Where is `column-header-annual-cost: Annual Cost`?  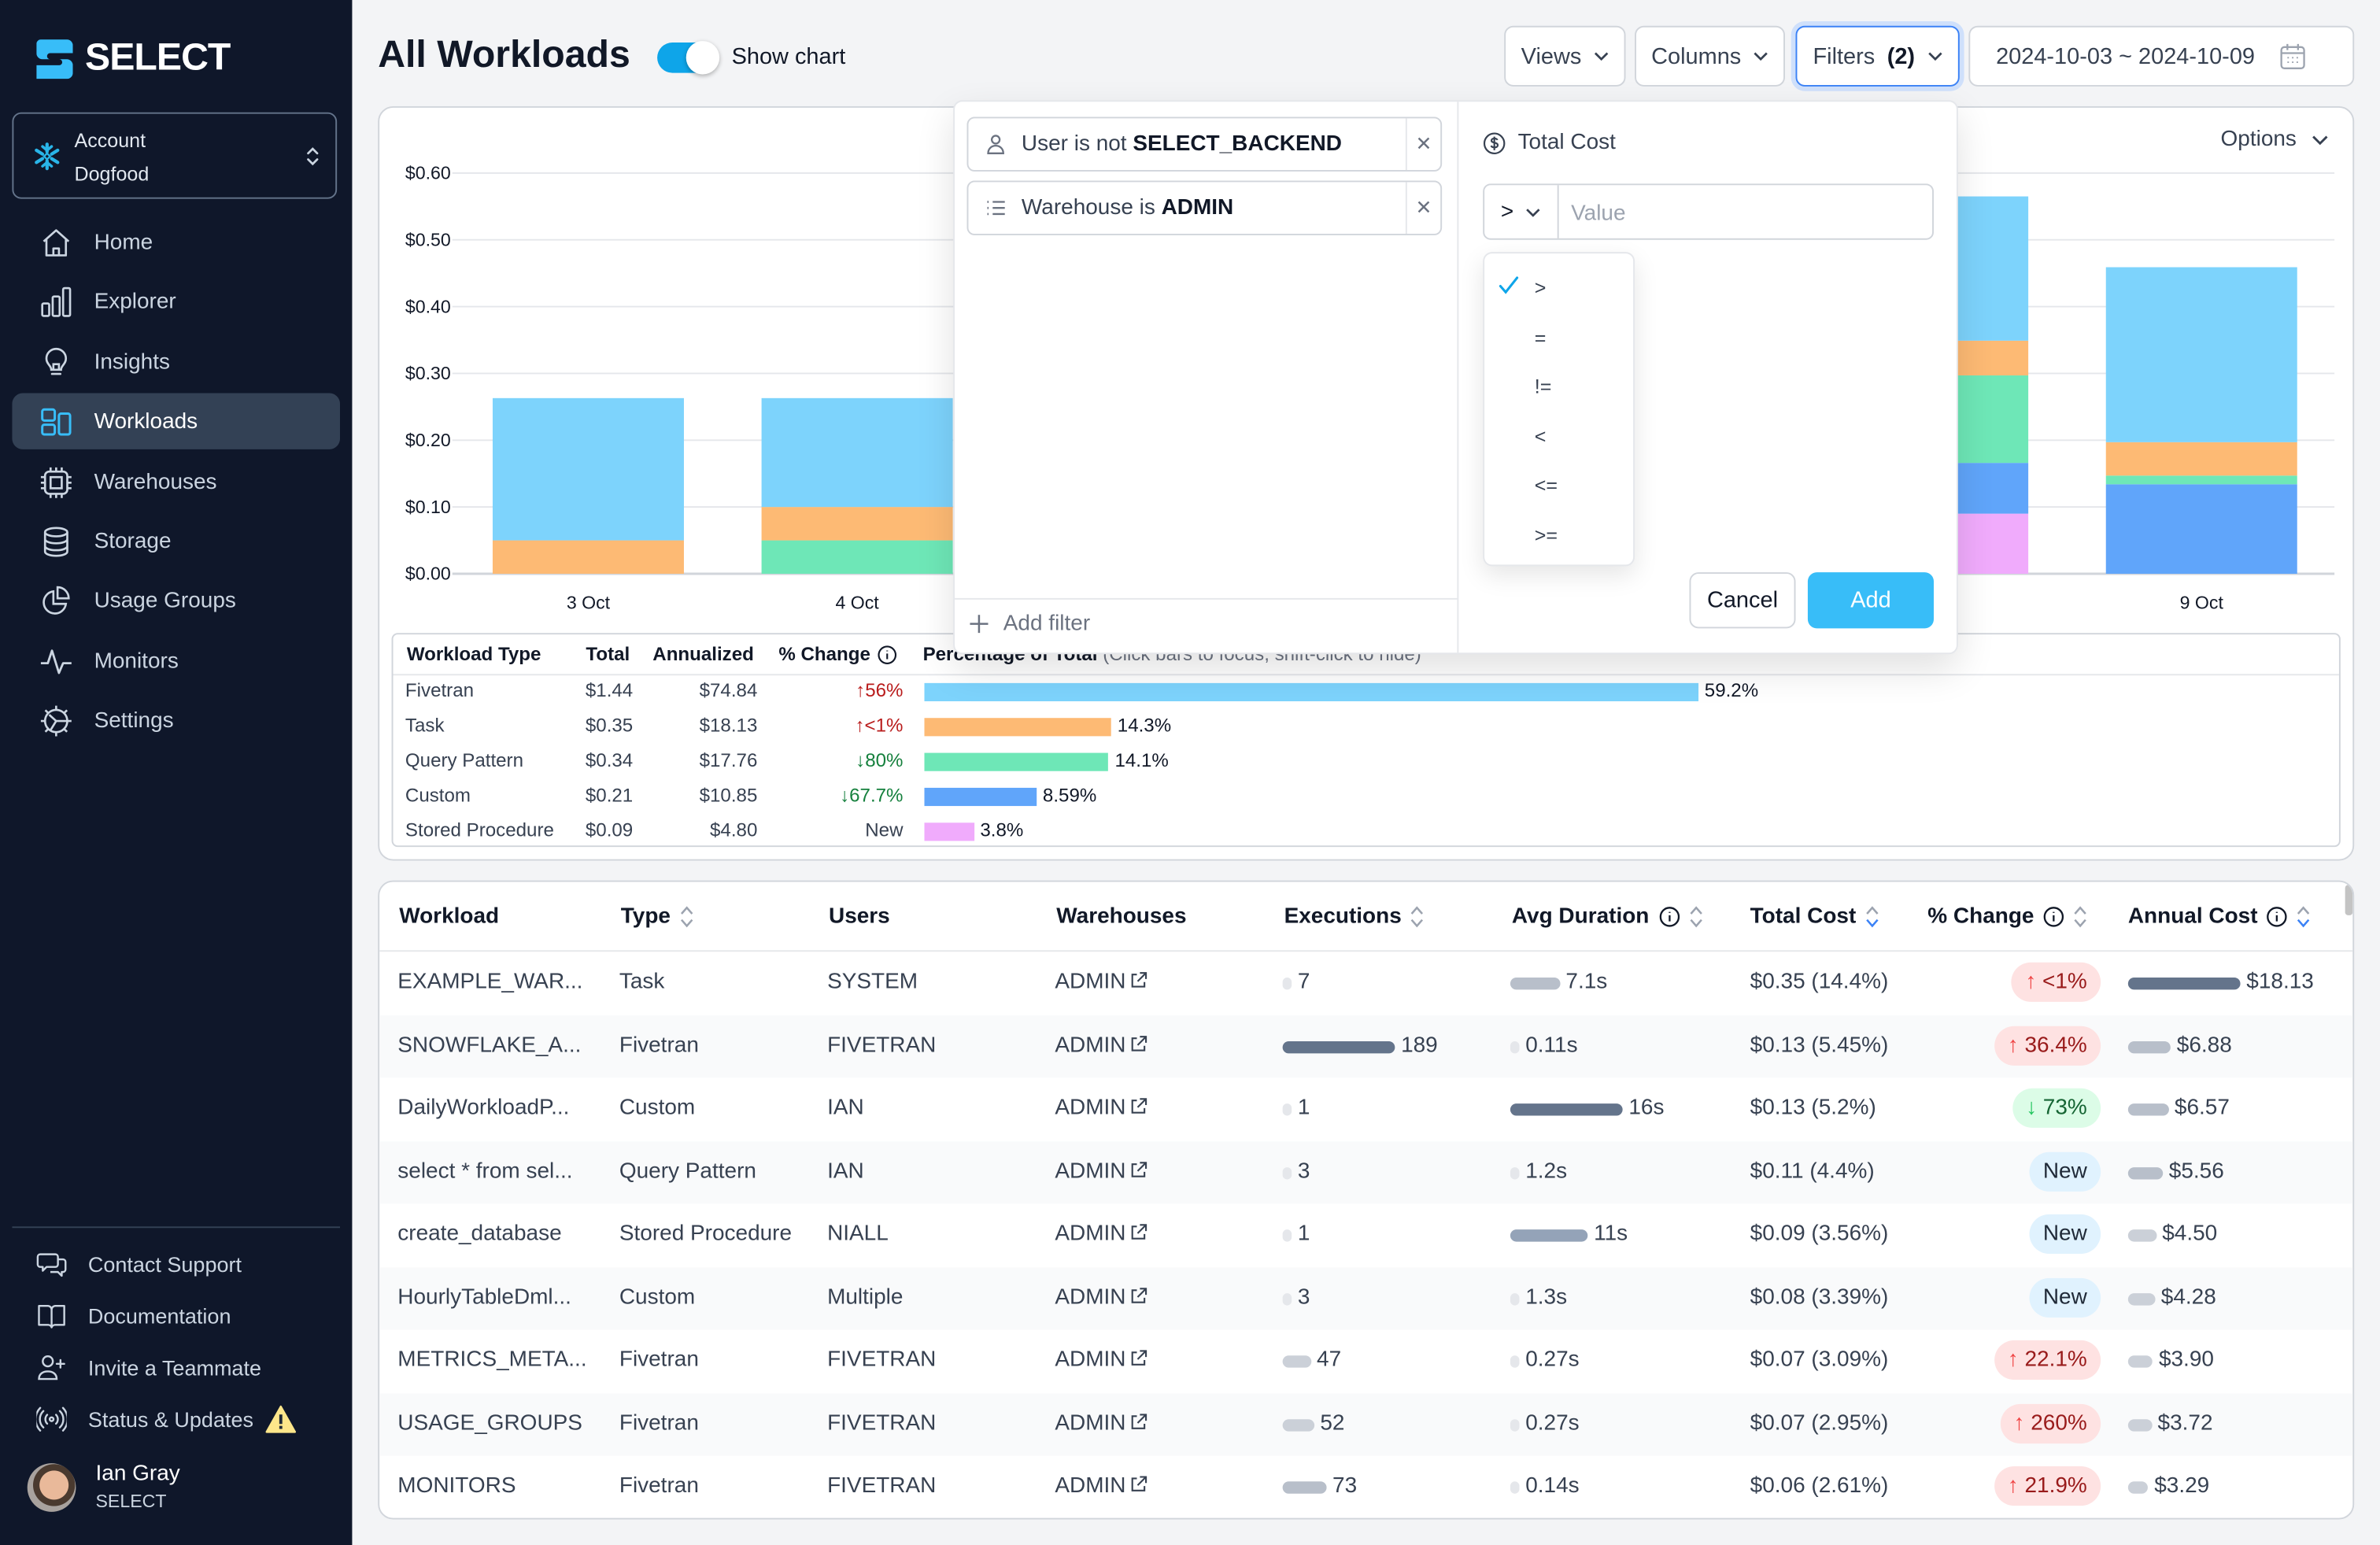
column-header-annual-cost: Annual Cost is located at coordinates (2219, 916).